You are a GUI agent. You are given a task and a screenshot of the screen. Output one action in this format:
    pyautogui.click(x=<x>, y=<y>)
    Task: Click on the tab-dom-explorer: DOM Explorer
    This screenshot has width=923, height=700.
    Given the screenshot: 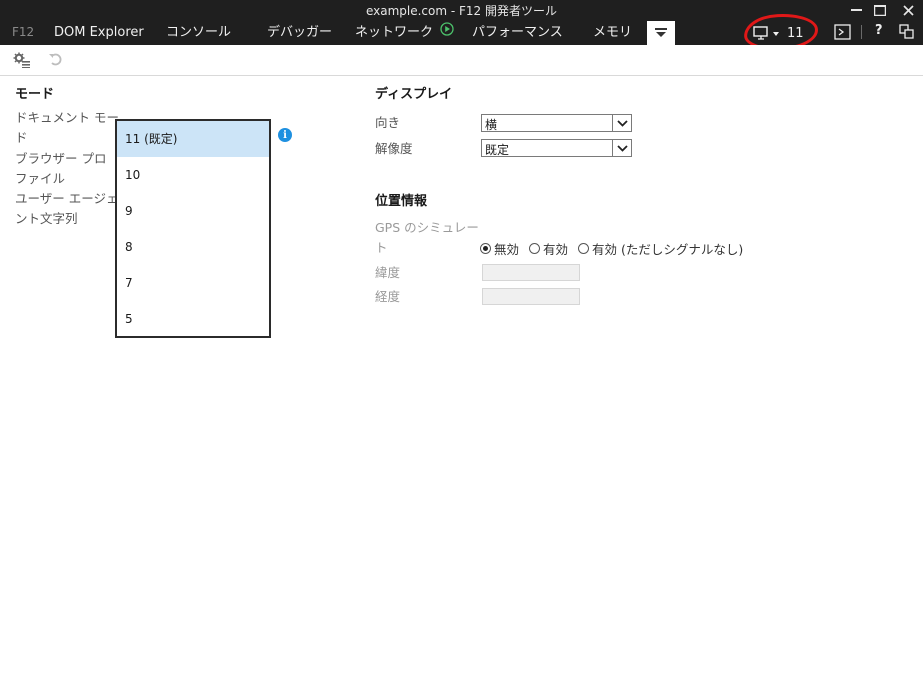 What is the action you would take?
    pyautogui.click(x=99, y=32)
    